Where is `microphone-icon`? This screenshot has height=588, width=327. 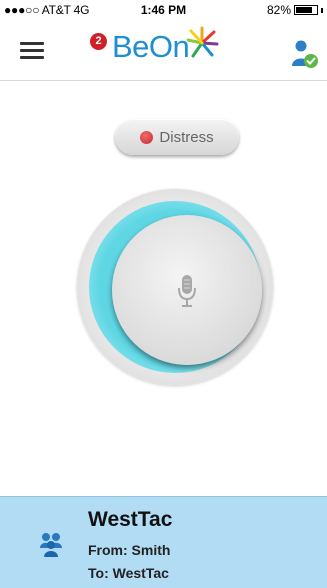 microphone-icon is located at coordinates (187, 291).